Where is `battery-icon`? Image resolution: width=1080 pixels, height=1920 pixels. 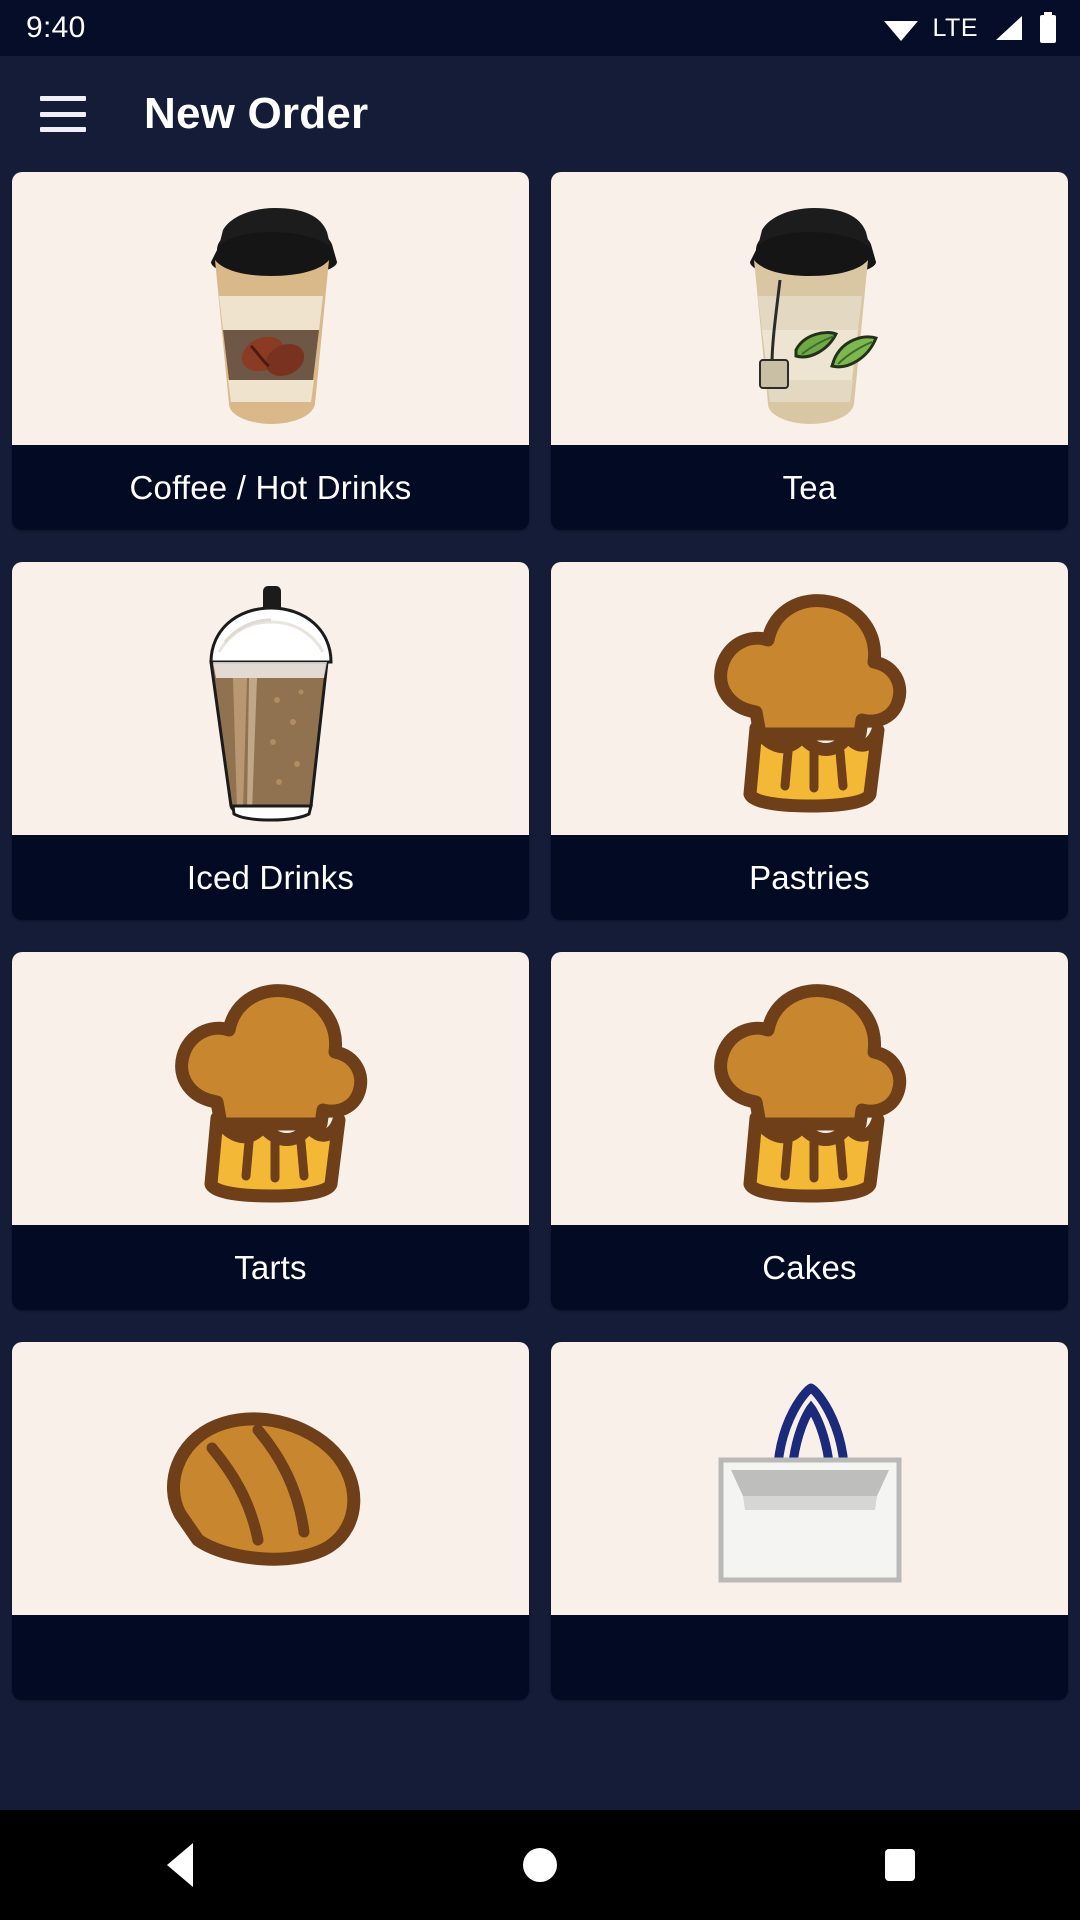
battery-icon is located at coordinates (1048, 28).